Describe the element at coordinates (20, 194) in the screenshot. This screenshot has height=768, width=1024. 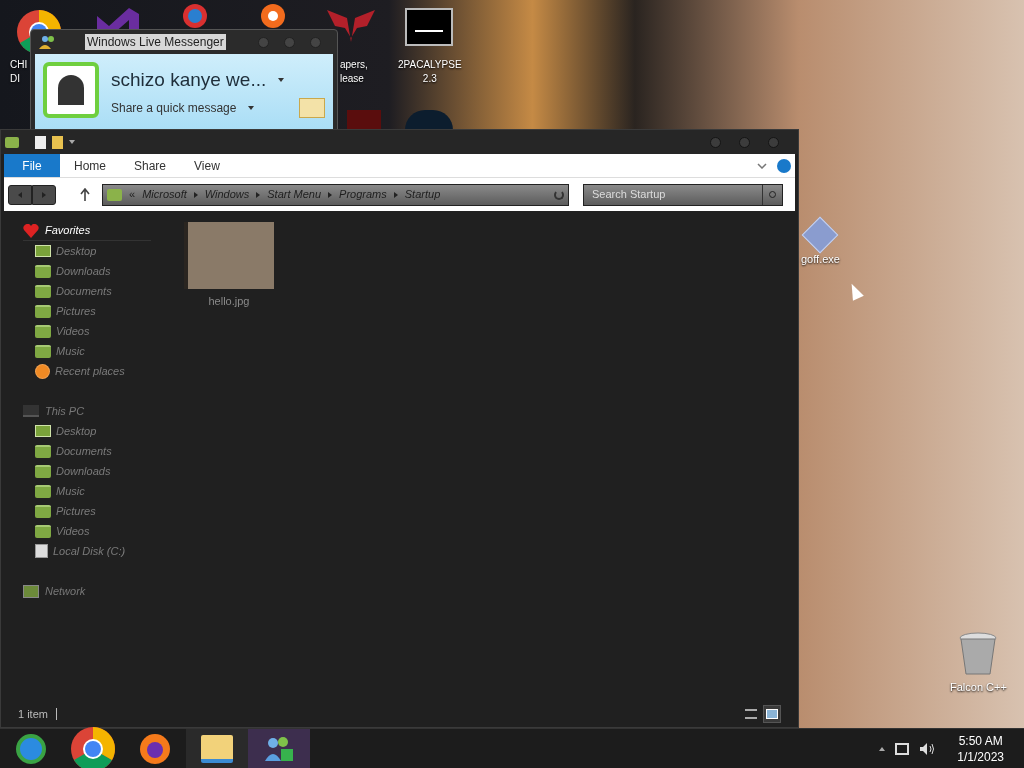
I see `back-button` at that location.